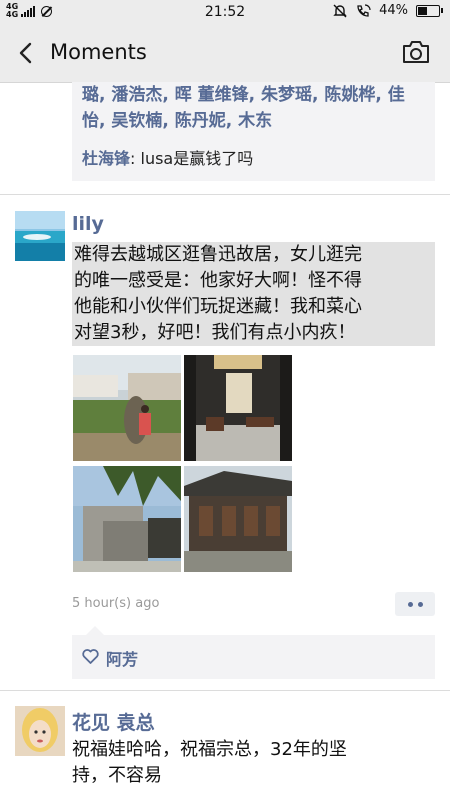 This screenshot has width=450, height=800. Describe the element at coordinates (122, 658) in the screenshot. I see `liker-name: 阿芳` at that location.